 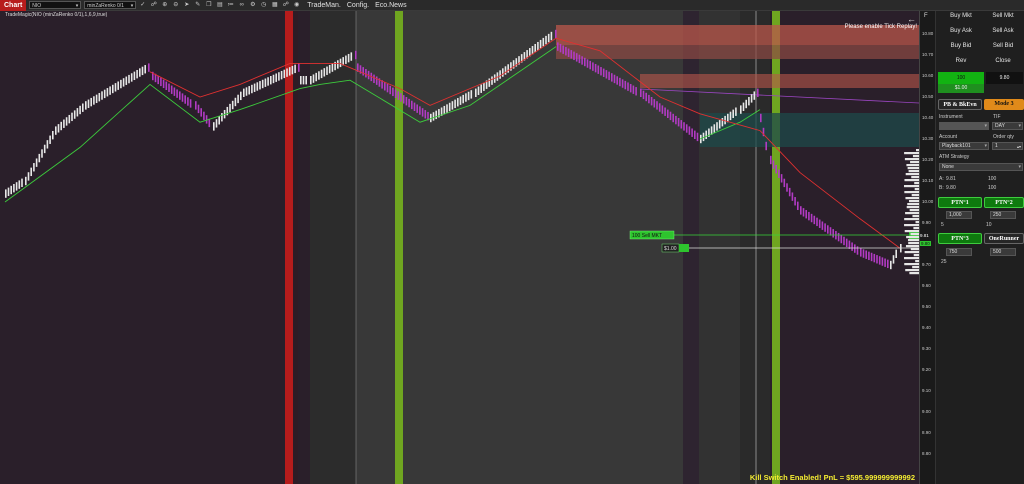 I want to click on camera-icon: ◉, so click(x=296, y=5).